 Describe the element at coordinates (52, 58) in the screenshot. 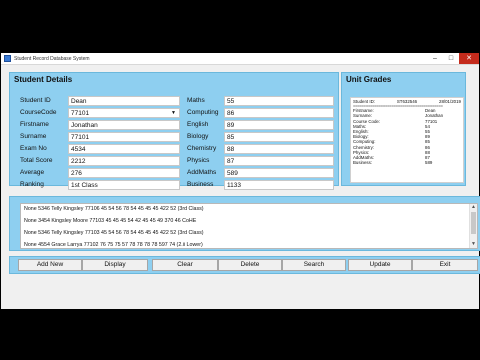

I see `window-title: Student Record Database System` at that location.